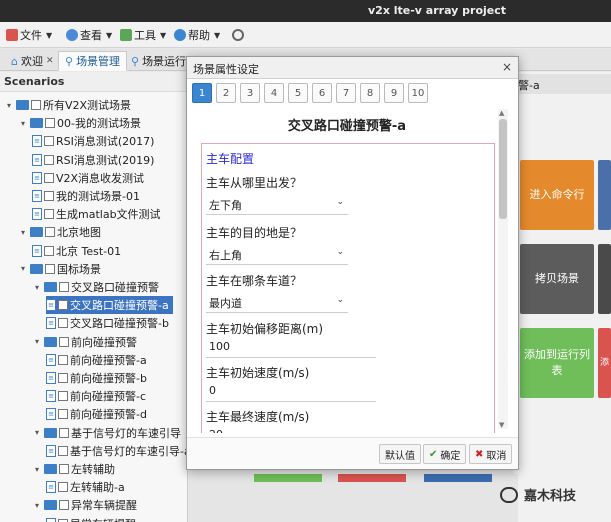 The height and width of the screenshot is (522, 611). What do you see at coordinates (557, 279) in the screenshot?
I see `copy-scene-button: 拷贝场景` at bounding box center [557, 279].